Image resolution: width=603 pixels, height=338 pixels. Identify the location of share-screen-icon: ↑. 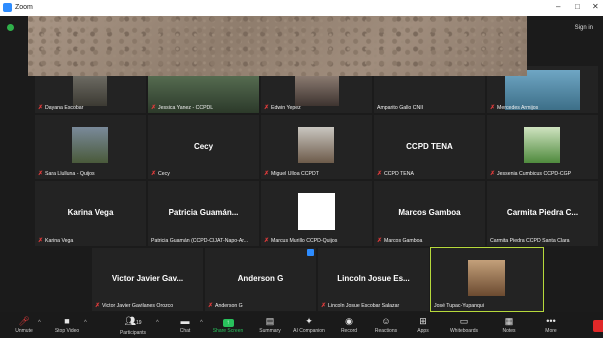
(228, 323).